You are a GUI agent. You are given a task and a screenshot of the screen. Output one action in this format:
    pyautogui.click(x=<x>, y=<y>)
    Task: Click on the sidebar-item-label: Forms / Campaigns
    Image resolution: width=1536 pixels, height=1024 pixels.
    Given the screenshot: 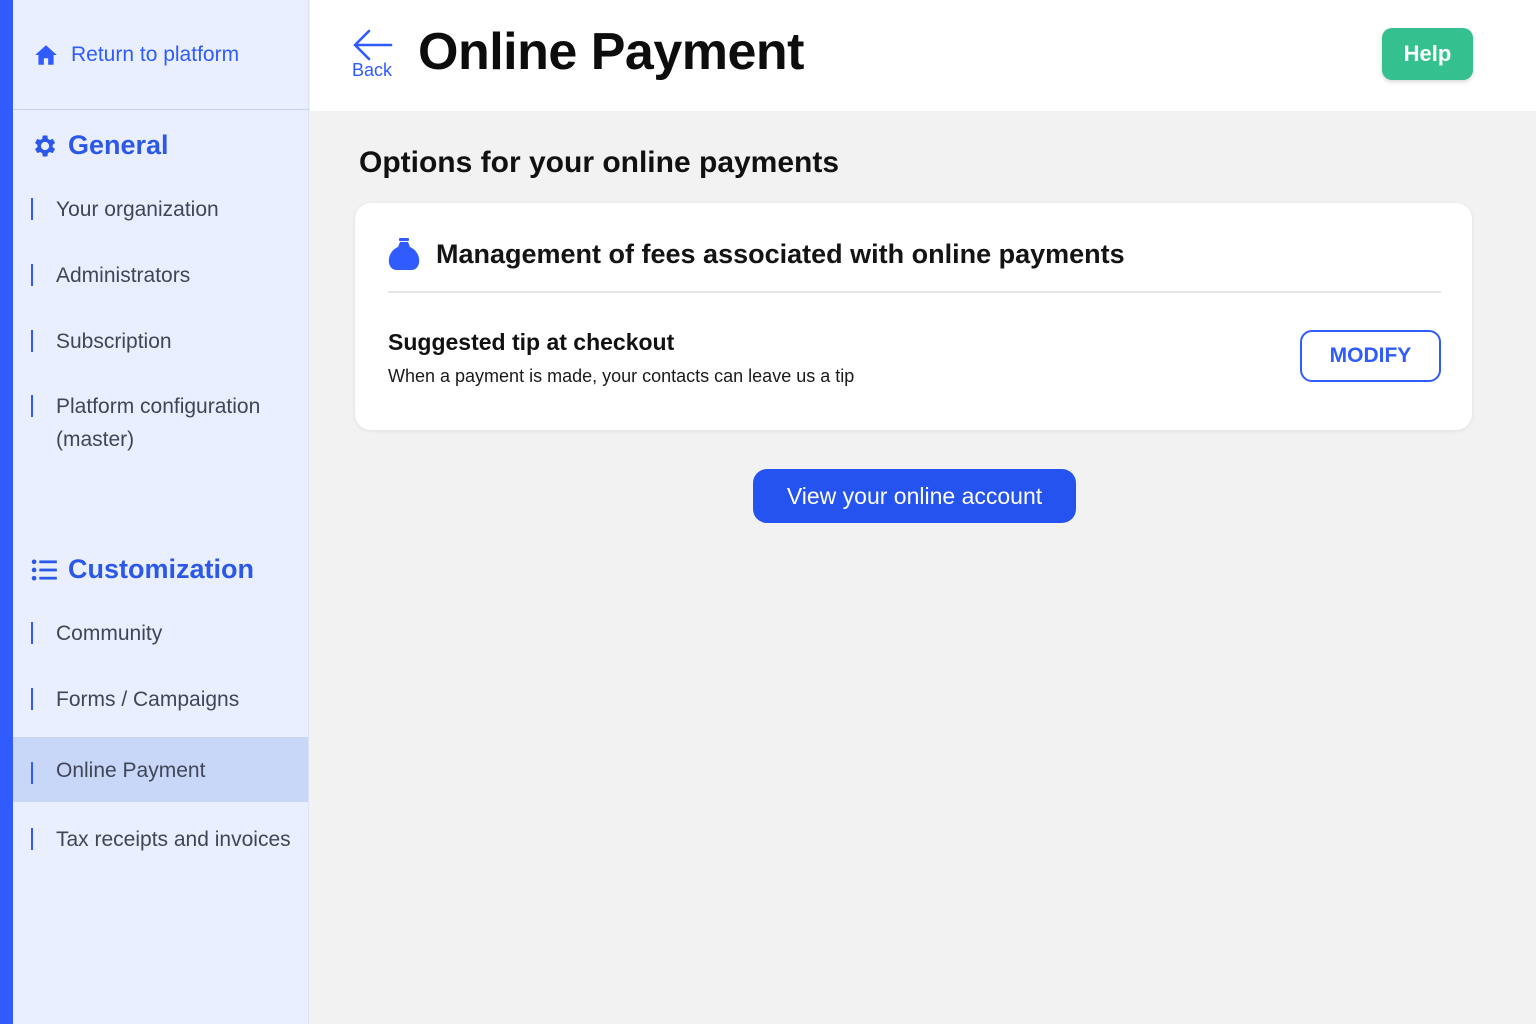 What is the action you would take?
    pyautogui.click(x=148, y=699)
    